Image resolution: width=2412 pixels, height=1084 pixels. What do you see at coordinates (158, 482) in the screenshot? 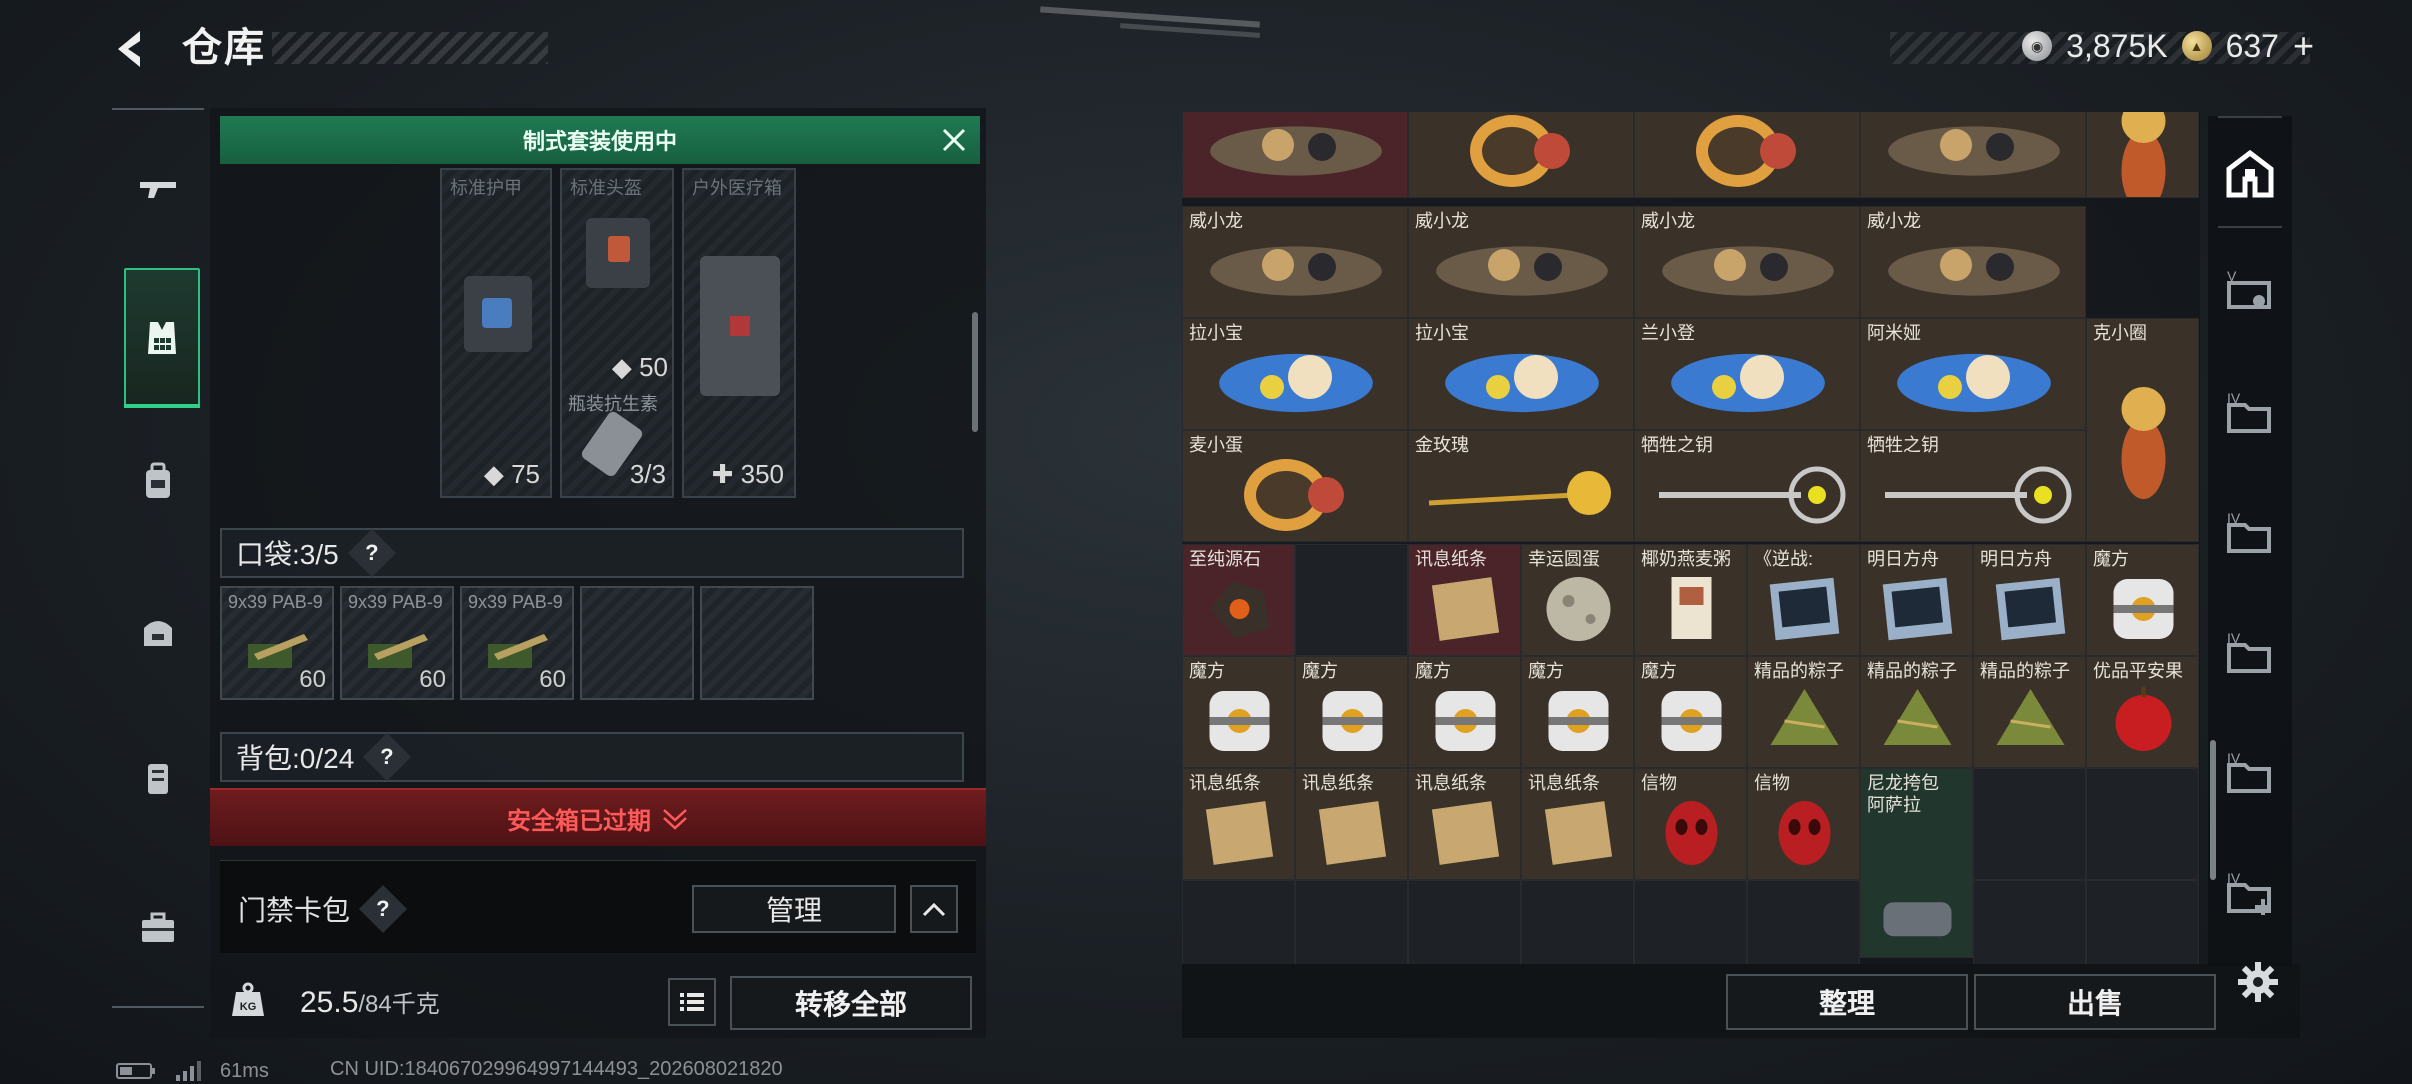
I see `nav-backpack` at bounding box center [158, 482].